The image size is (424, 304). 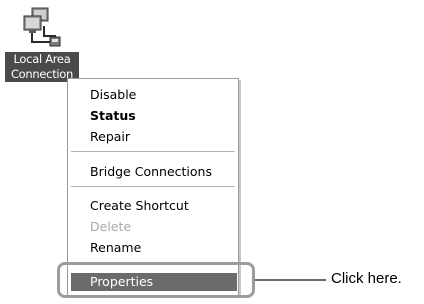 What do you see at coordinates (290, 280) in the screenshot?
I see `callout-pointer-line` at bounding box center [290, 280].